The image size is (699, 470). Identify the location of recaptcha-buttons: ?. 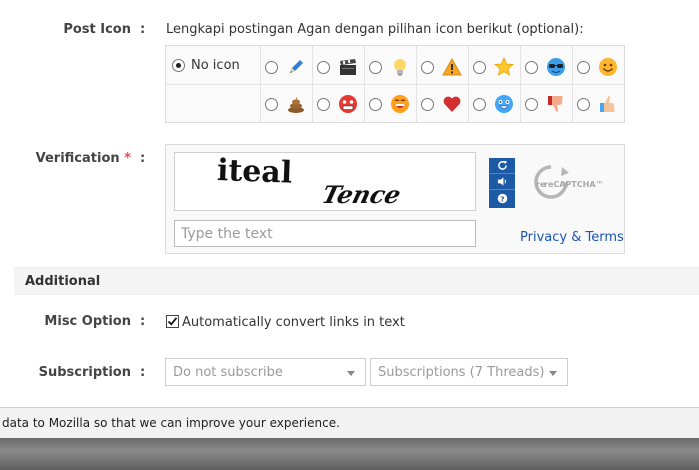
(502, 183).